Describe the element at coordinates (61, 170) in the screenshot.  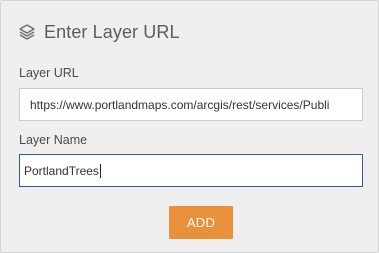
I see `layer-name-value: PortlandTrees` at that location.